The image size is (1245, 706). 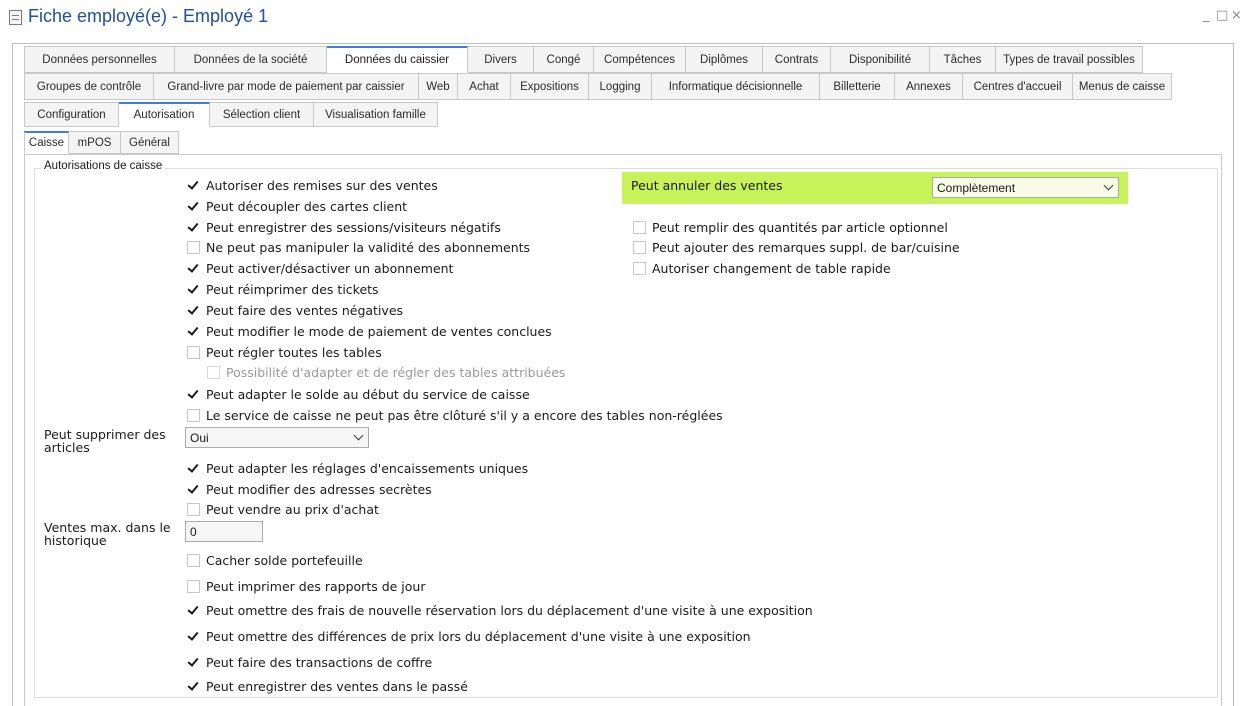 I want to click on checkbox-transactions-coffre: Peut faire des transactions de coffre, so click(x=309, y=662).